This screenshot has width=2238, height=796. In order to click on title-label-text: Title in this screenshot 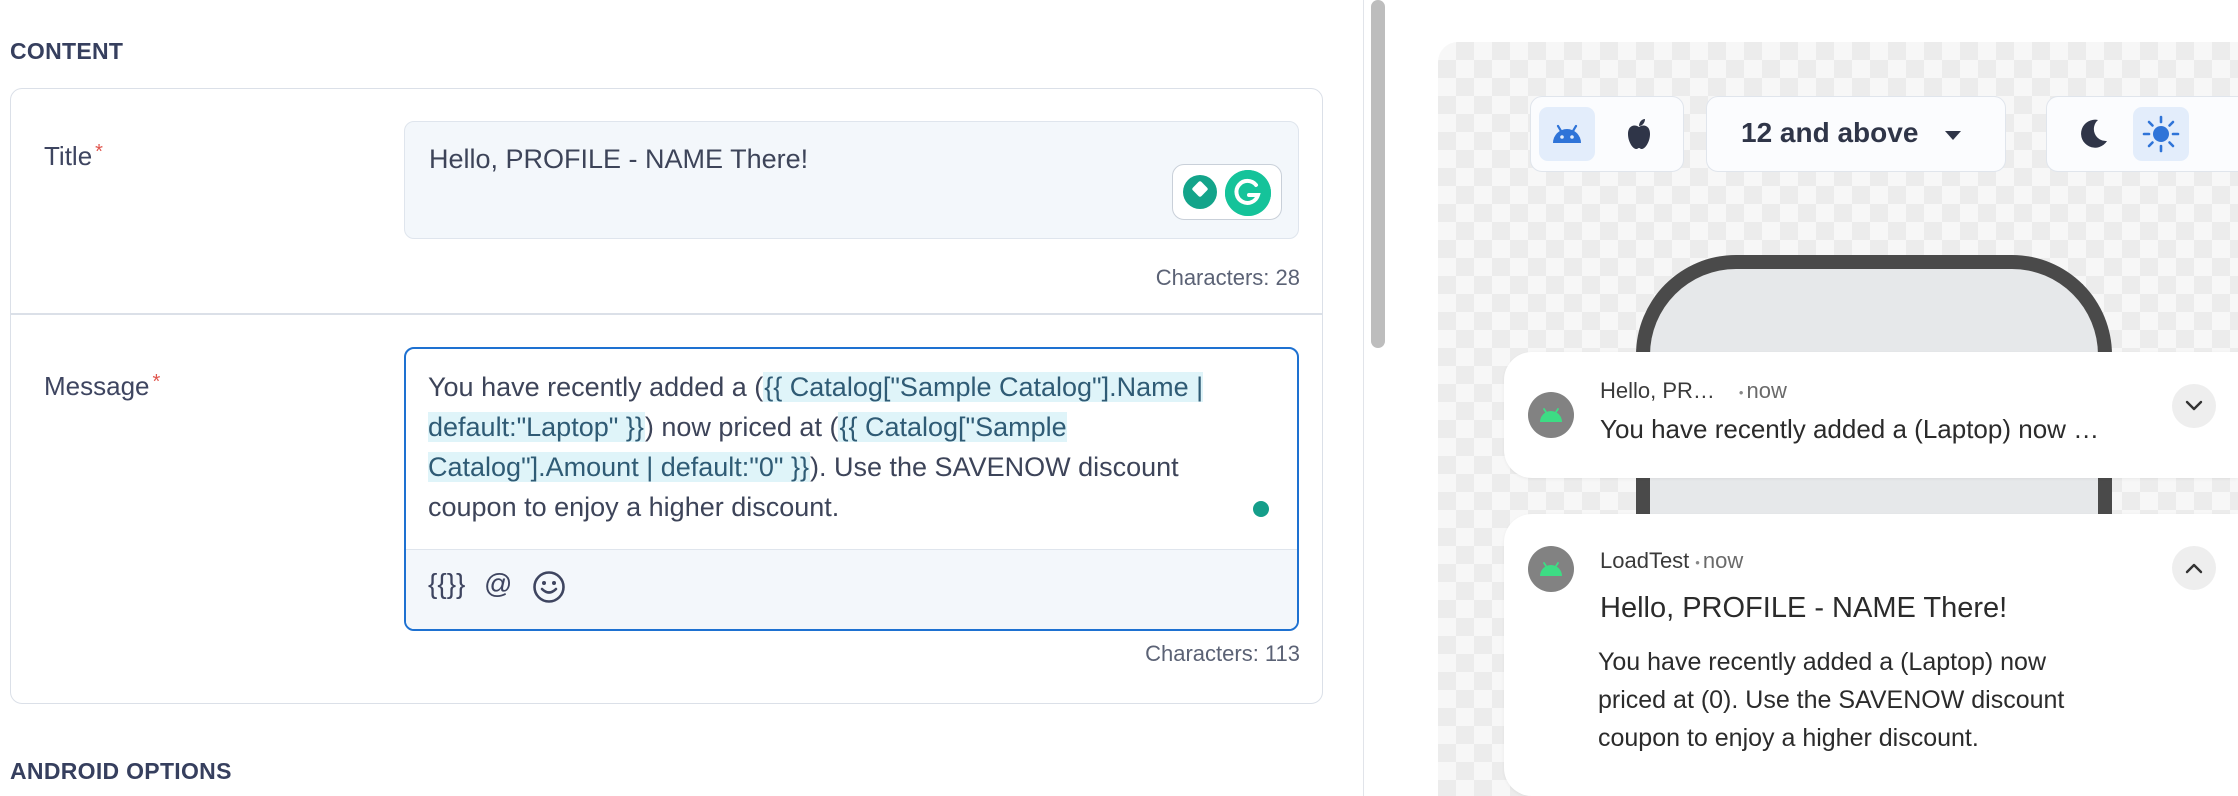, I will do `click(68, 156)`.